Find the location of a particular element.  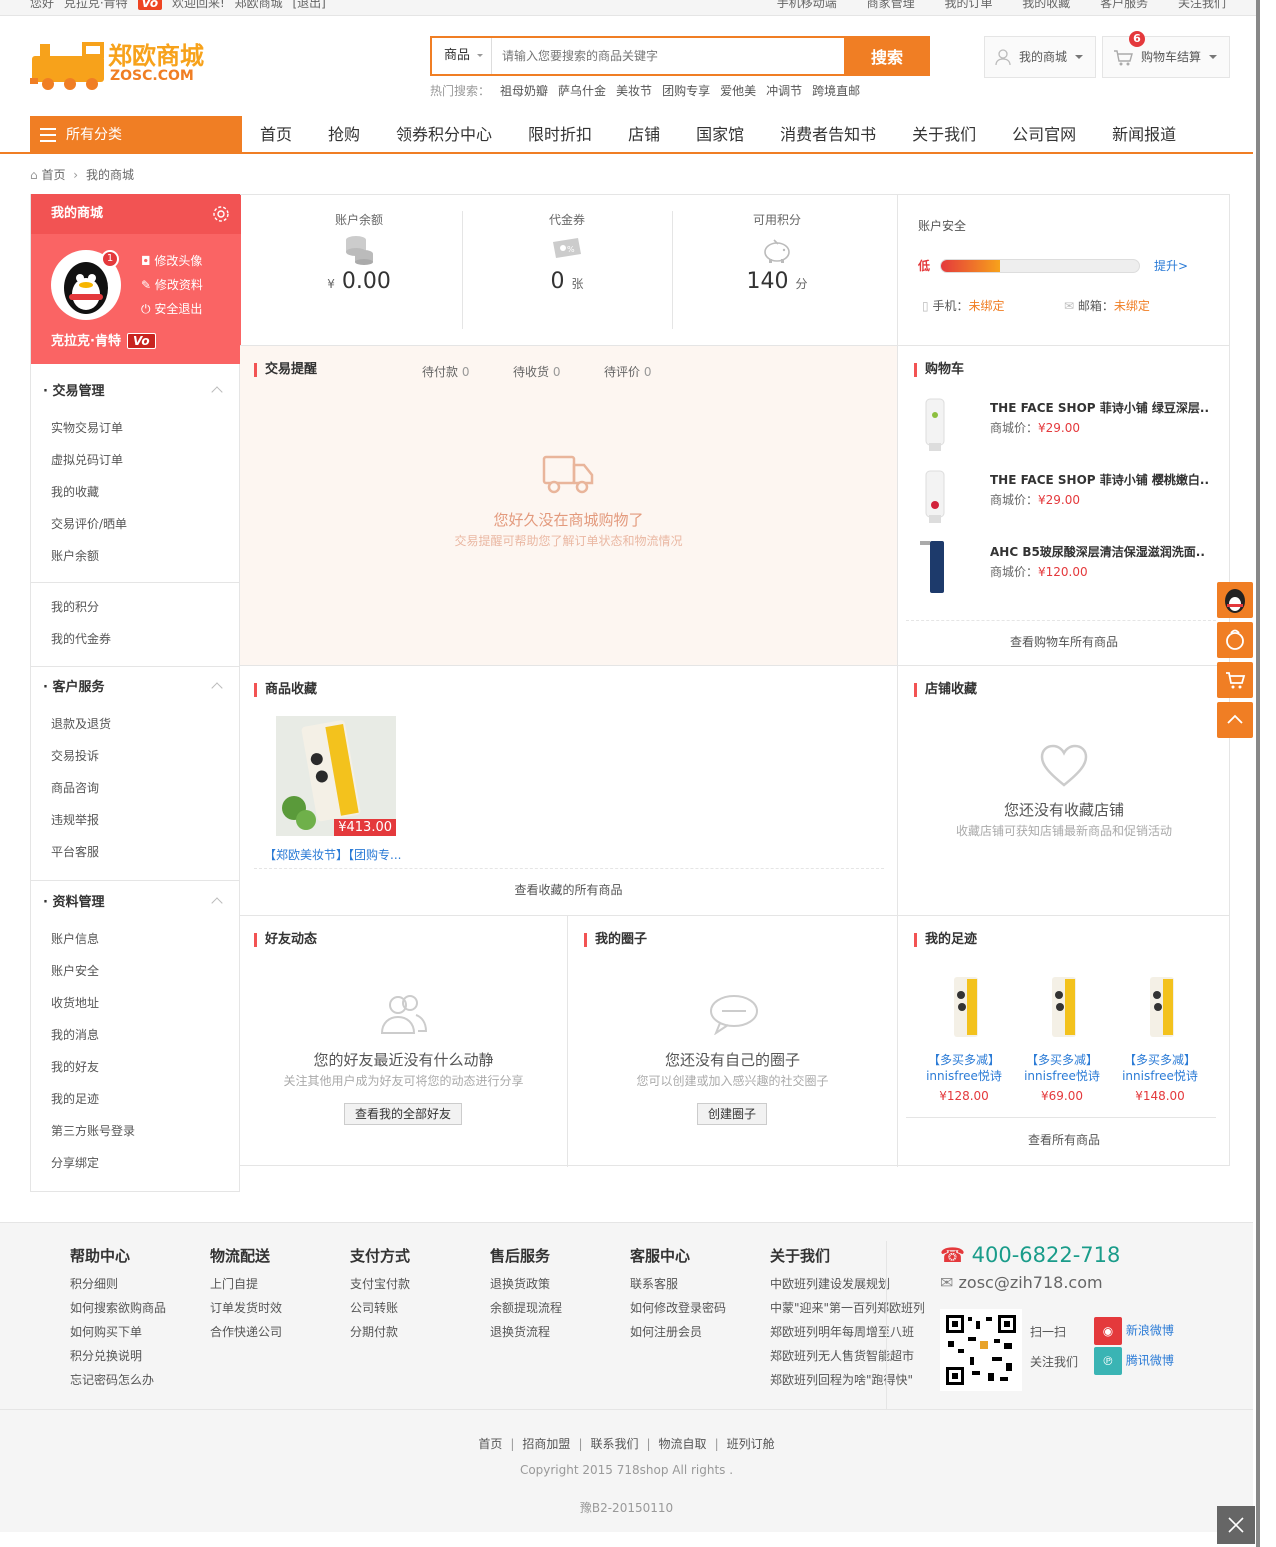

close-button is located at coordinates (1236, 1525).